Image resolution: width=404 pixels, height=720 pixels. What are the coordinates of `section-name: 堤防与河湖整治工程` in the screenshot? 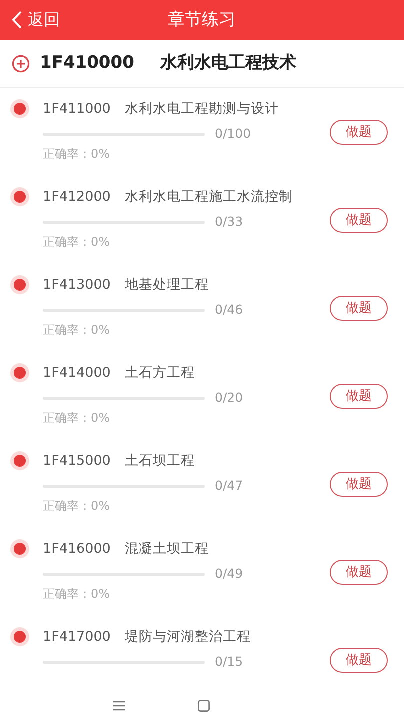 It's located at (187, 637).